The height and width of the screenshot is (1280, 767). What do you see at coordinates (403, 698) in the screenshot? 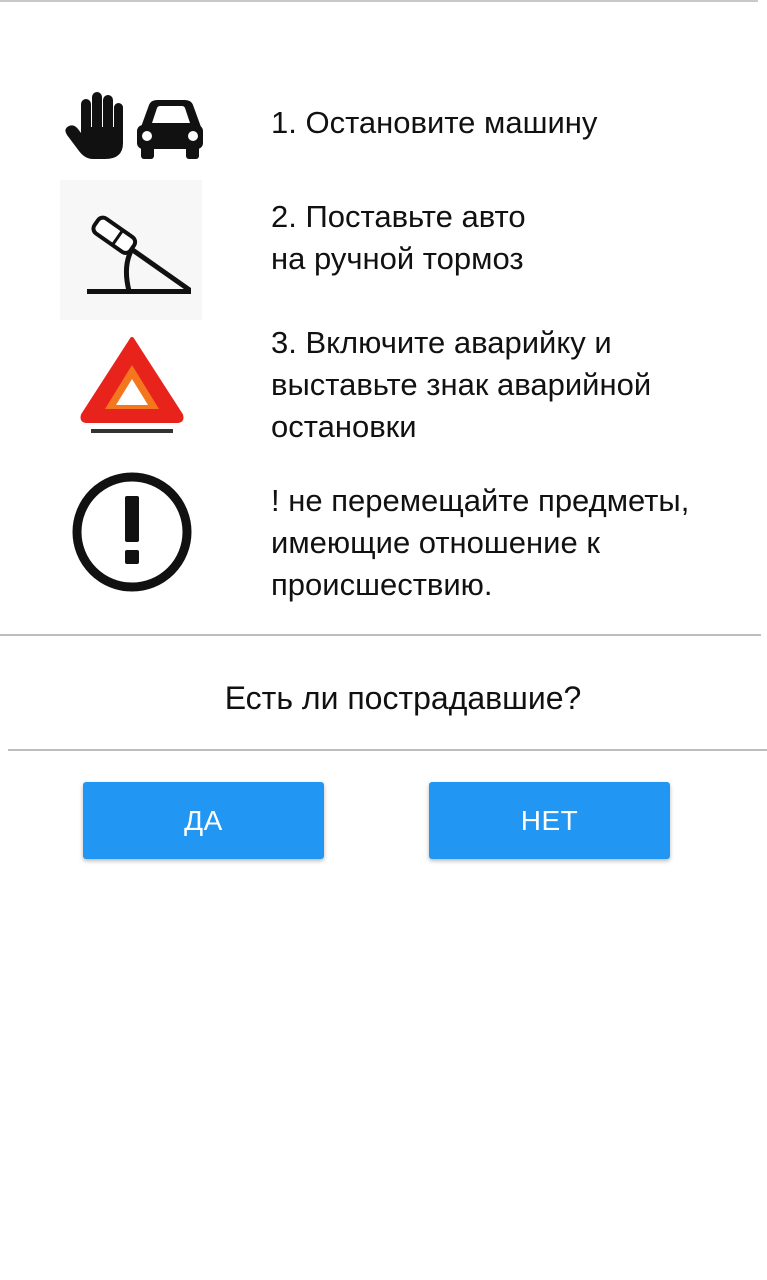
I see `injured-question: Есть ли пострадавшие?` at bounding box center [403, 698].